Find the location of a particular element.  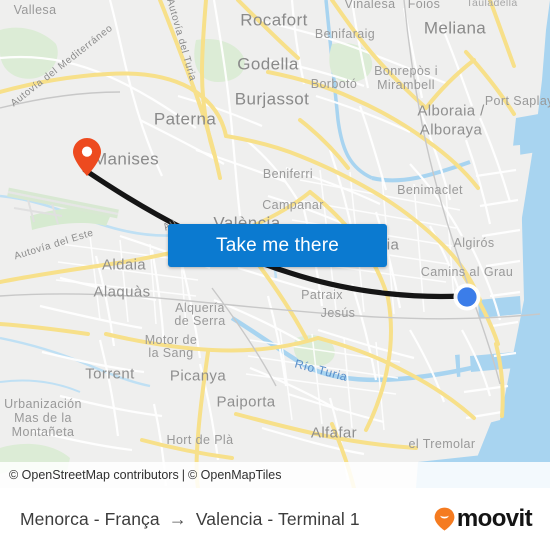

moovit-logo: moovit is located at coordinates (483, 519).